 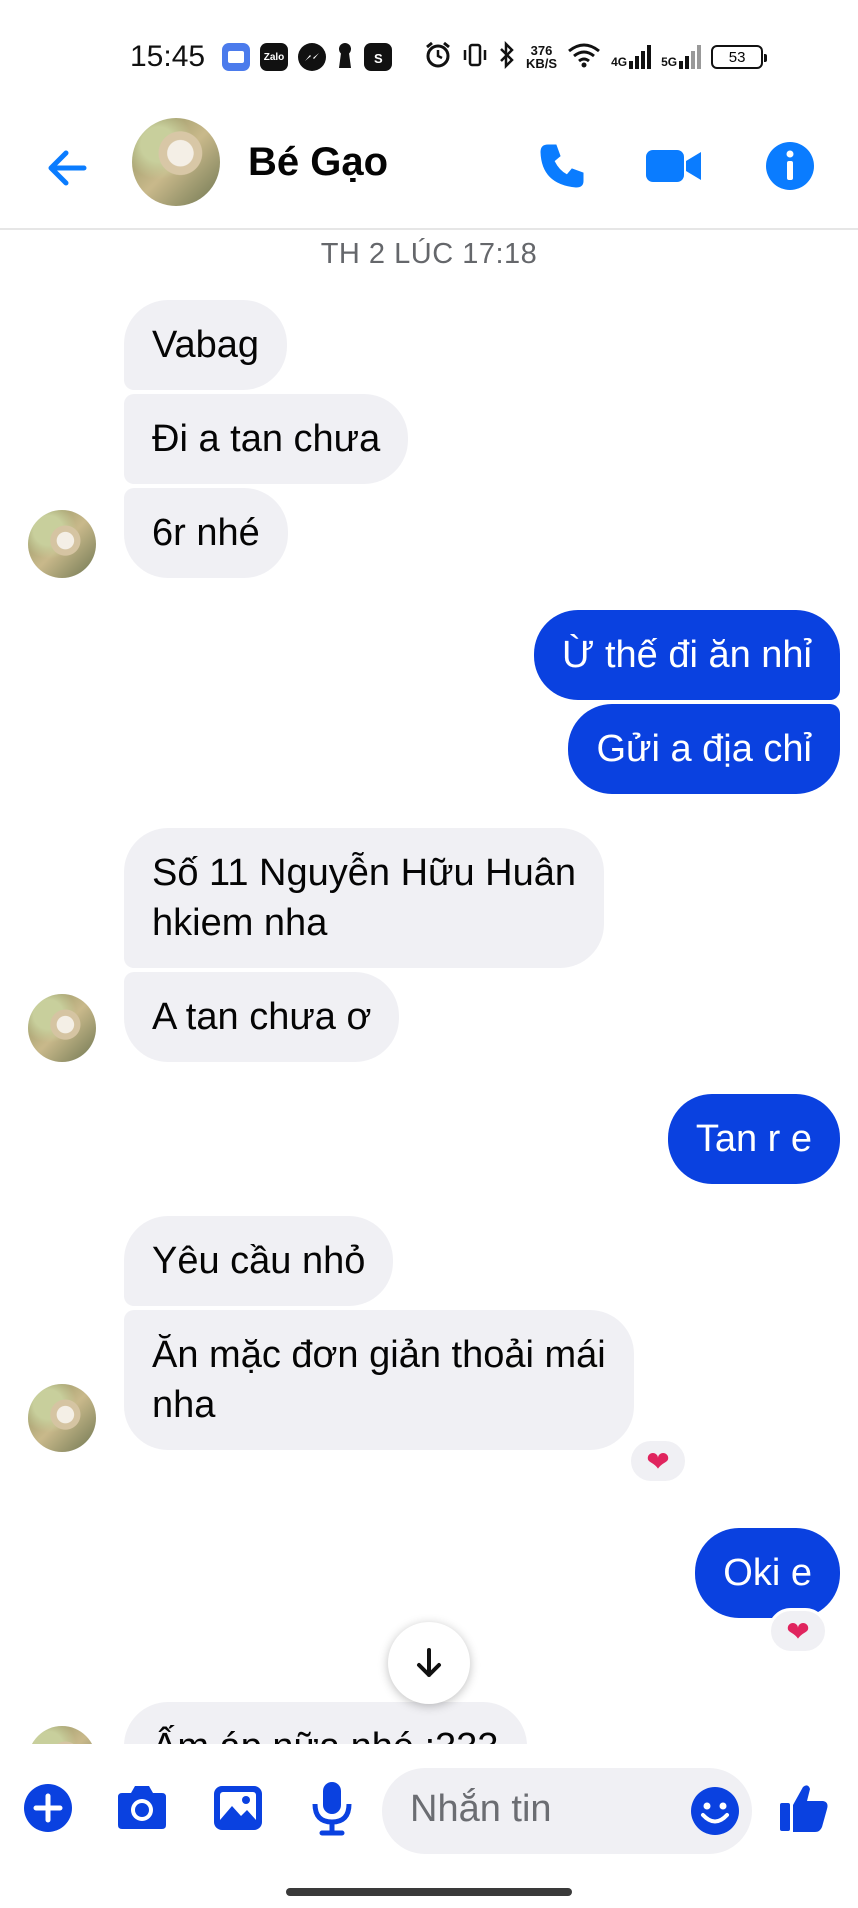 What do you see at coordinates (266, 439) in the screenshot?
I see `incoming-message: Đi a tan chưa` at bounding box center [266, 439].